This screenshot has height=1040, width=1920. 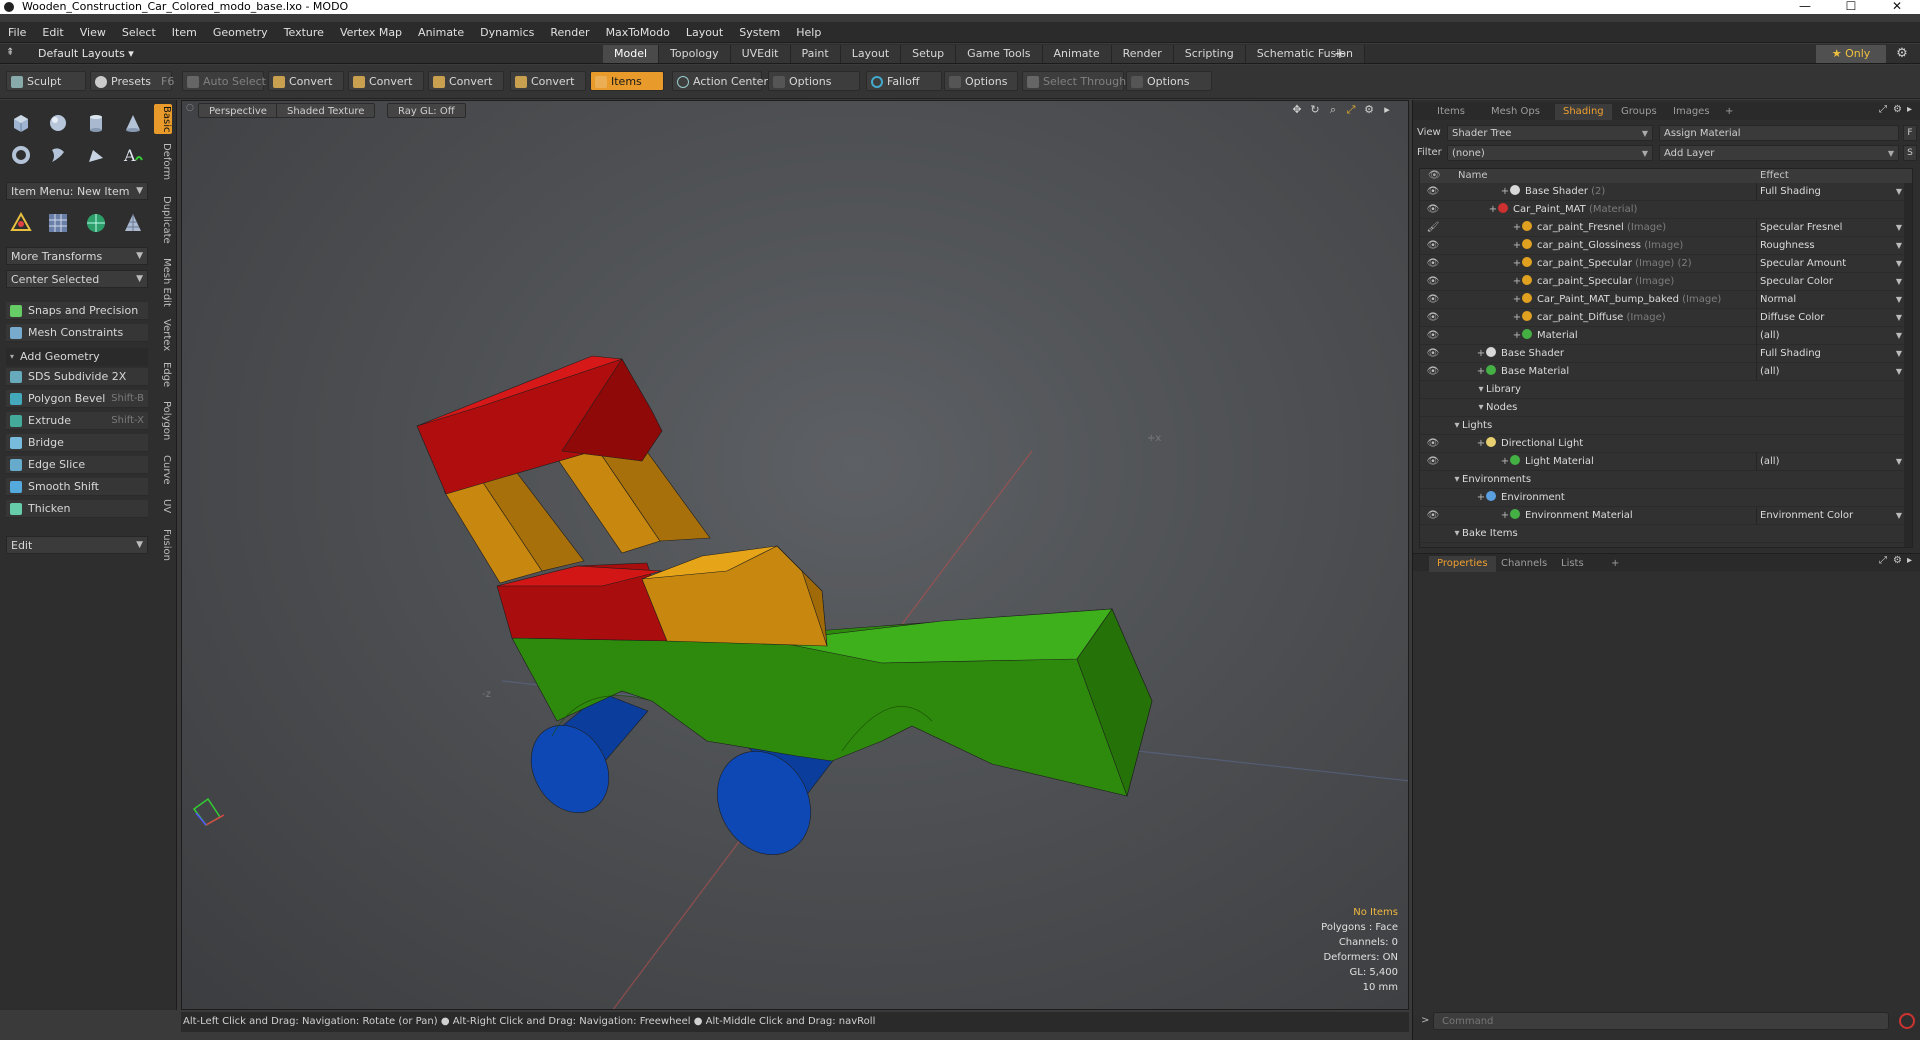 What do you see at coordinates (304, 32) in the screenshot?
I see `menu-texture: Texture` at bounding box center [304, 32].